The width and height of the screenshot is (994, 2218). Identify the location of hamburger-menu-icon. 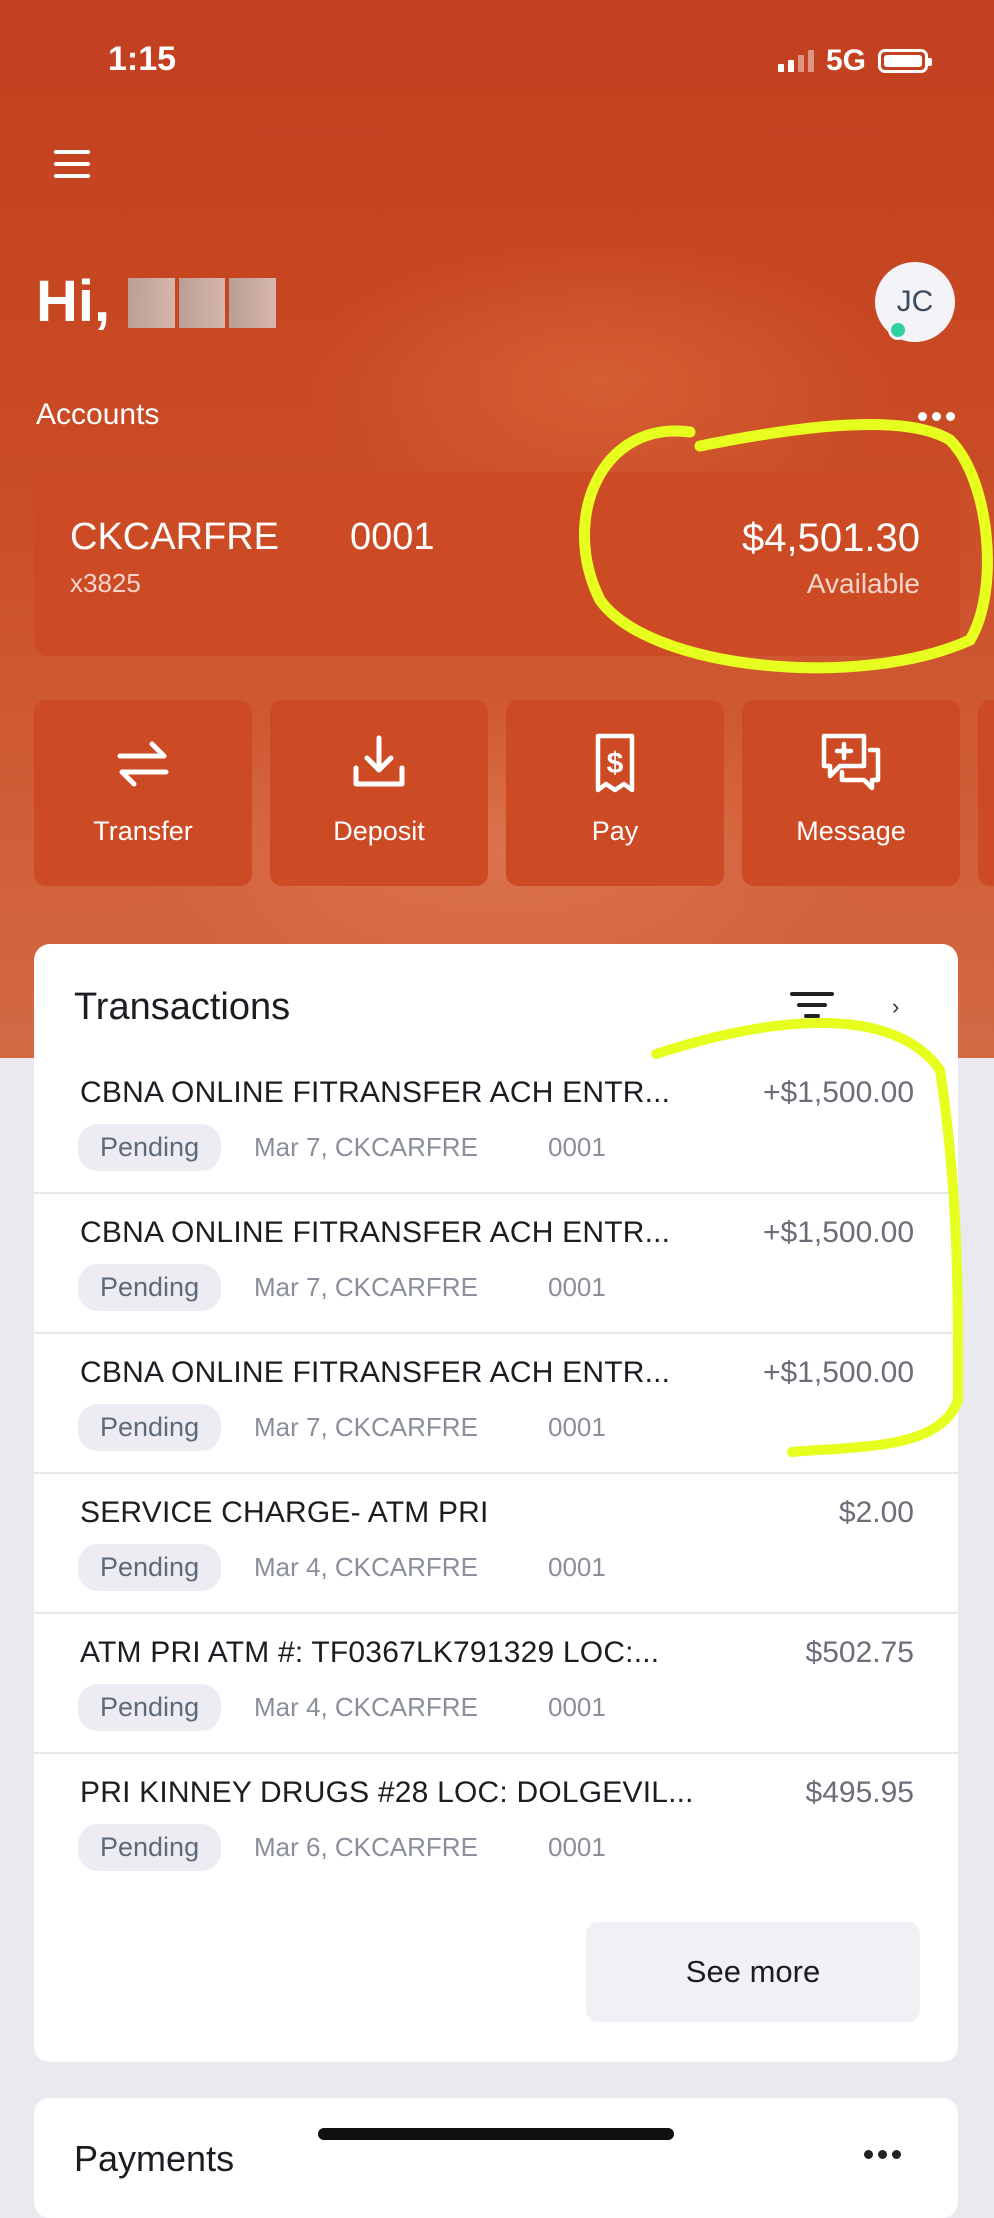
(72, 165).